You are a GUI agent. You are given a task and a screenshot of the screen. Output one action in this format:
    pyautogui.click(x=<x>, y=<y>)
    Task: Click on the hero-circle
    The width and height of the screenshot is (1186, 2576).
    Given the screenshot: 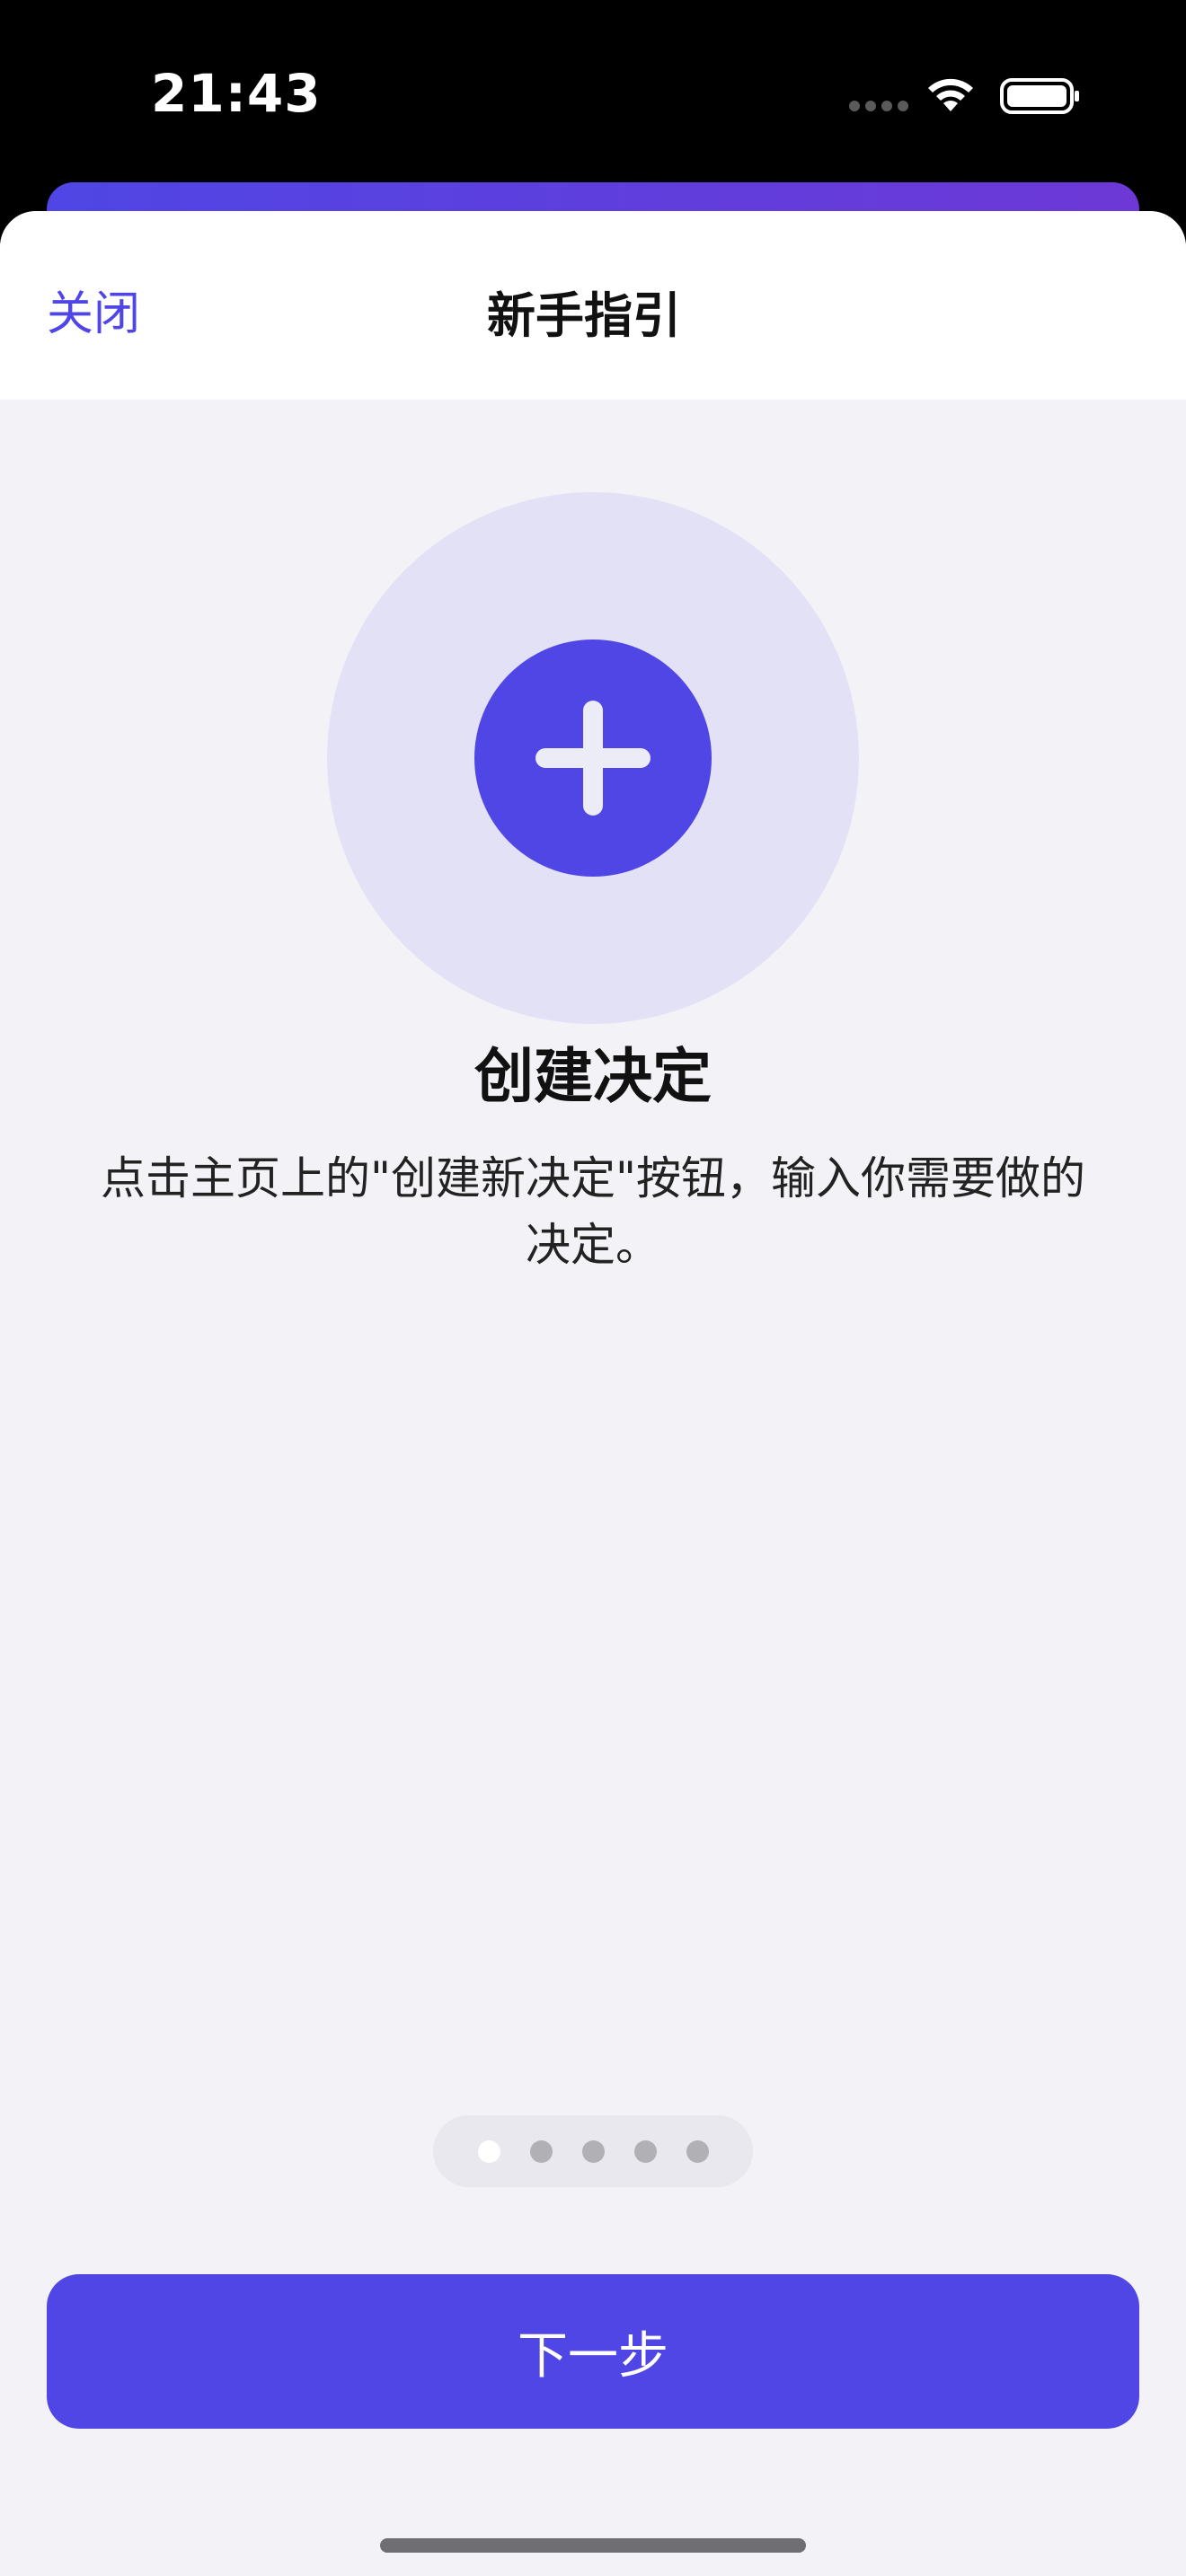 What is the action you would take?
    pyautogui.click(x=593, y=758)
    